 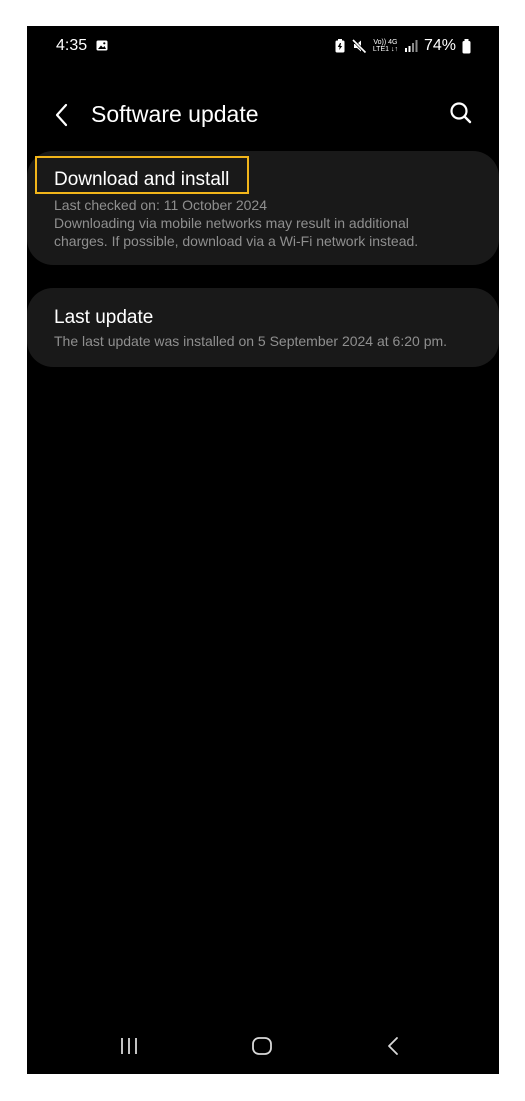 What do you see at coordinates (385, 49) in the screenshot?
I see `network-label-bottom: LTE1 ↓↑` at bounding box center [385, 49].